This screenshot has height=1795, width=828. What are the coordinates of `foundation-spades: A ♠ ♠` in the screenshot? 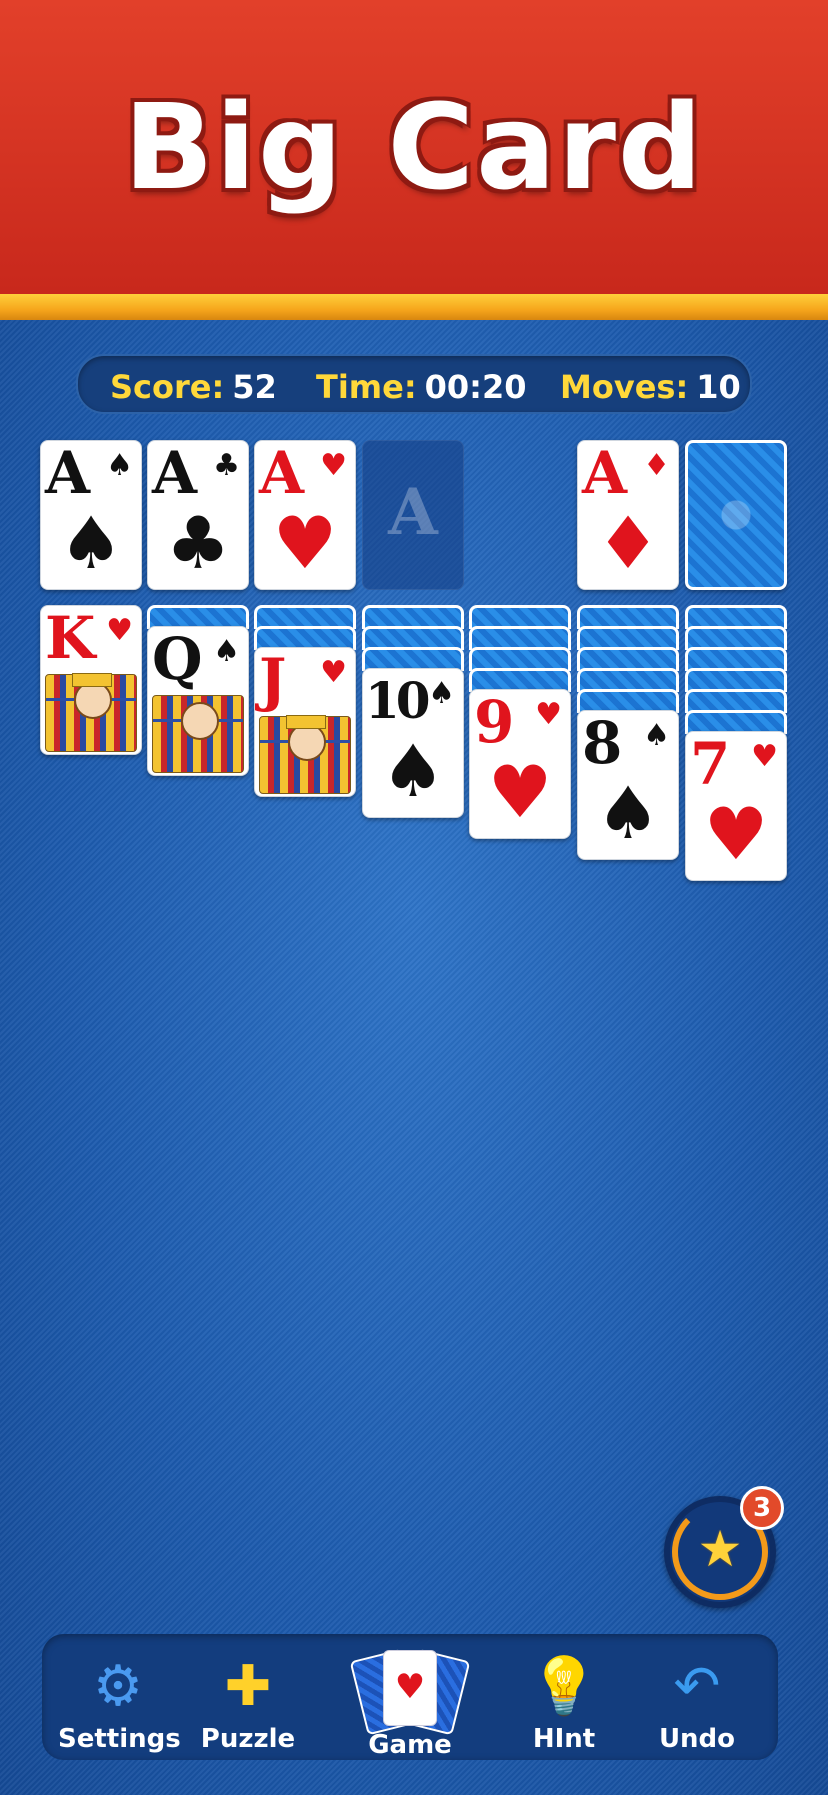 It's located at (91, 515).